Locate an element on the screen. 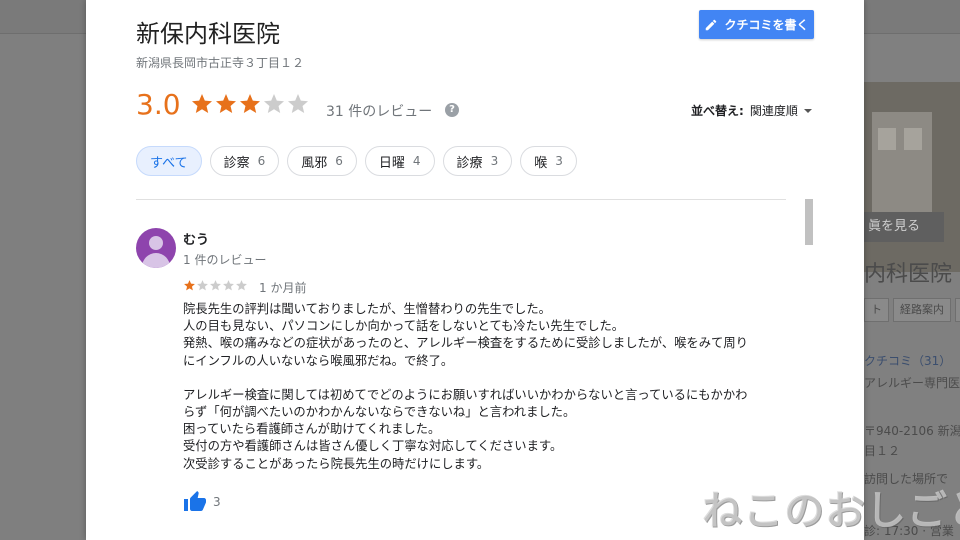 Image resolution: width=960 pixels, height=540 pixels. filter-chip-nichiyou: 日曜 4 is located at coordinates (399, 161).